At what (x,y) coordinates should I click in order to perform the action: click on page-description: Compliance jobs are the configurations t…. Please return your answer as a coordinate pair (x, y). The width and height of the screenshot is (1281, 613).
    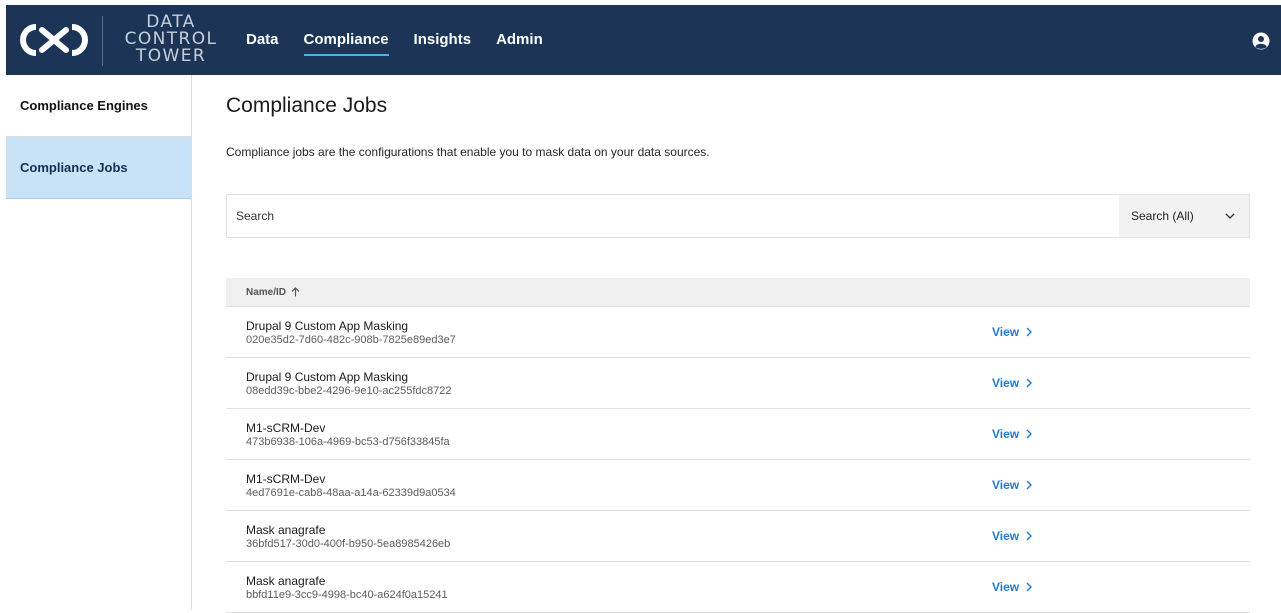
    Looking at the image, I should click on (468, 152).